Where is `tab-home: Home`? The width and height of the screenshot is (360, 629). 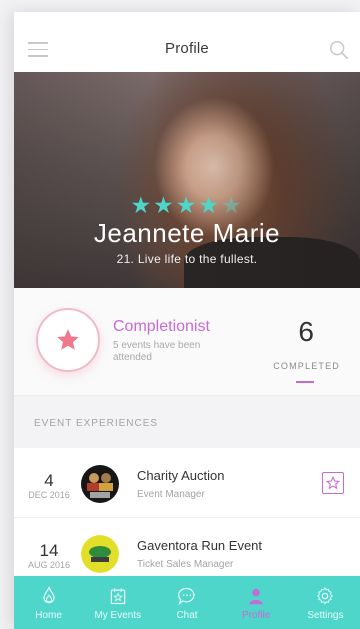 tab-home: Home is located at coordinates (48, 602).